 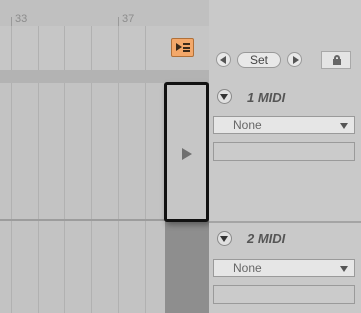 I want to click on previous-locator-button, so click(x=223, y=59).